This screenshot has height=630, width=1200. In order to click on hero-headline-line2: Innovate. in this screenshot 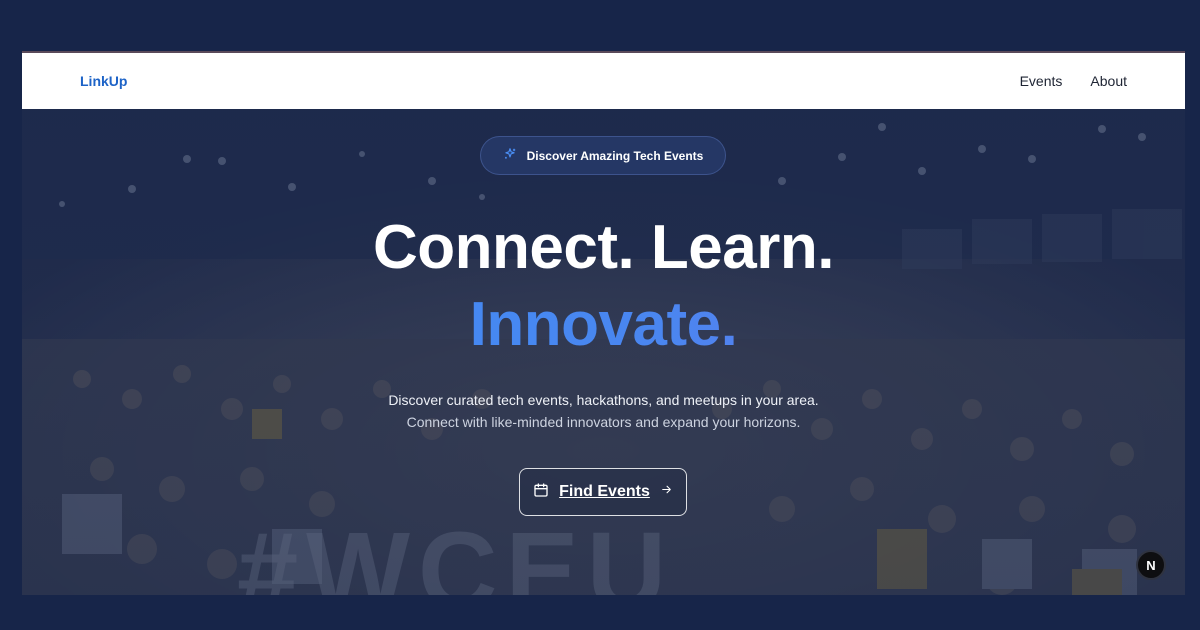, I will do `click(603, 324)`.